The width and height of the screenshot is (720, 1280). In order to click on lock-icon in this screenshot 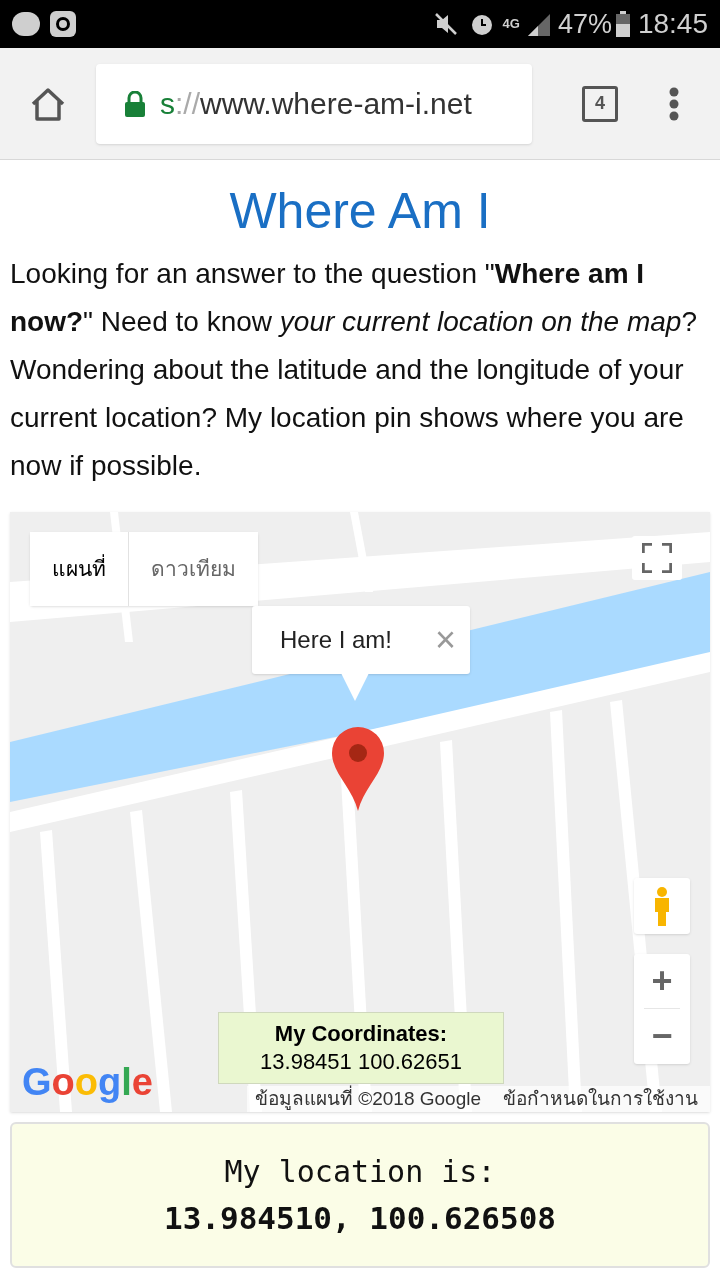, I will do `click(135, 103)`.